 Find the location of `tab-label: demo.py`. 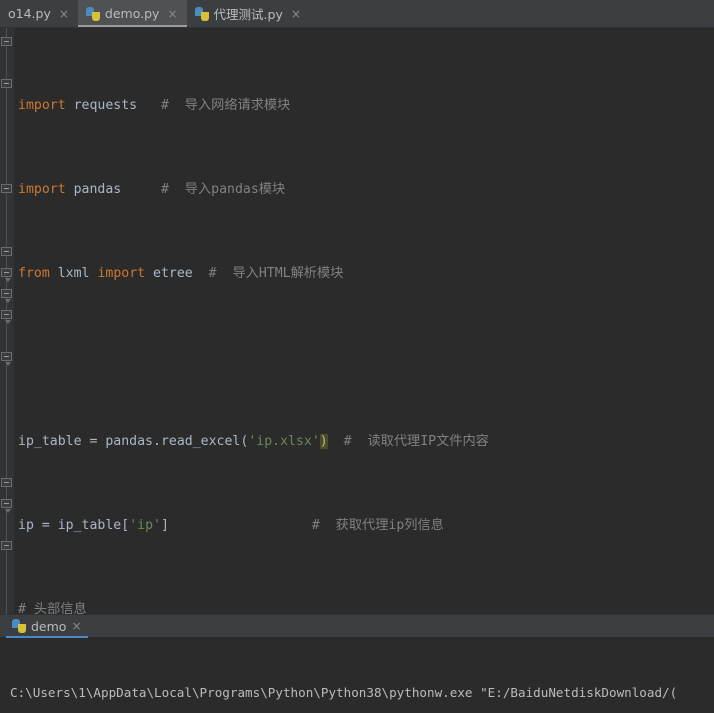

tab-label: demo.py is located at coordinates (132, 13).